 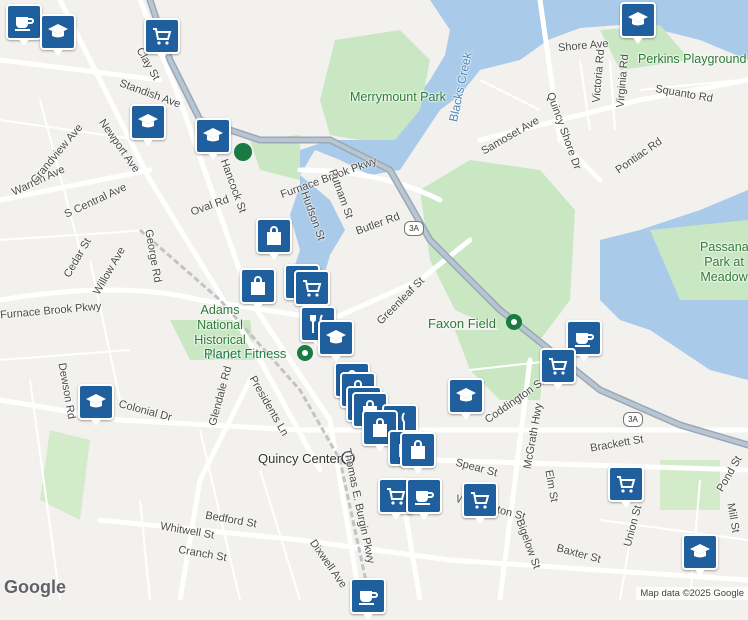 I want to click on place-label-quincy-center: Quincy Center, so click(x=300, y=458).